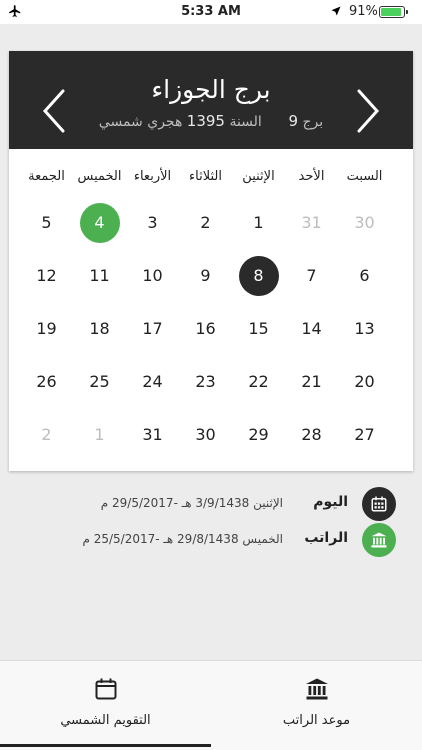 The height and width of the screenshot is (750, 422). I want to click on calendar-day-selected: 8, so click(258, 275).